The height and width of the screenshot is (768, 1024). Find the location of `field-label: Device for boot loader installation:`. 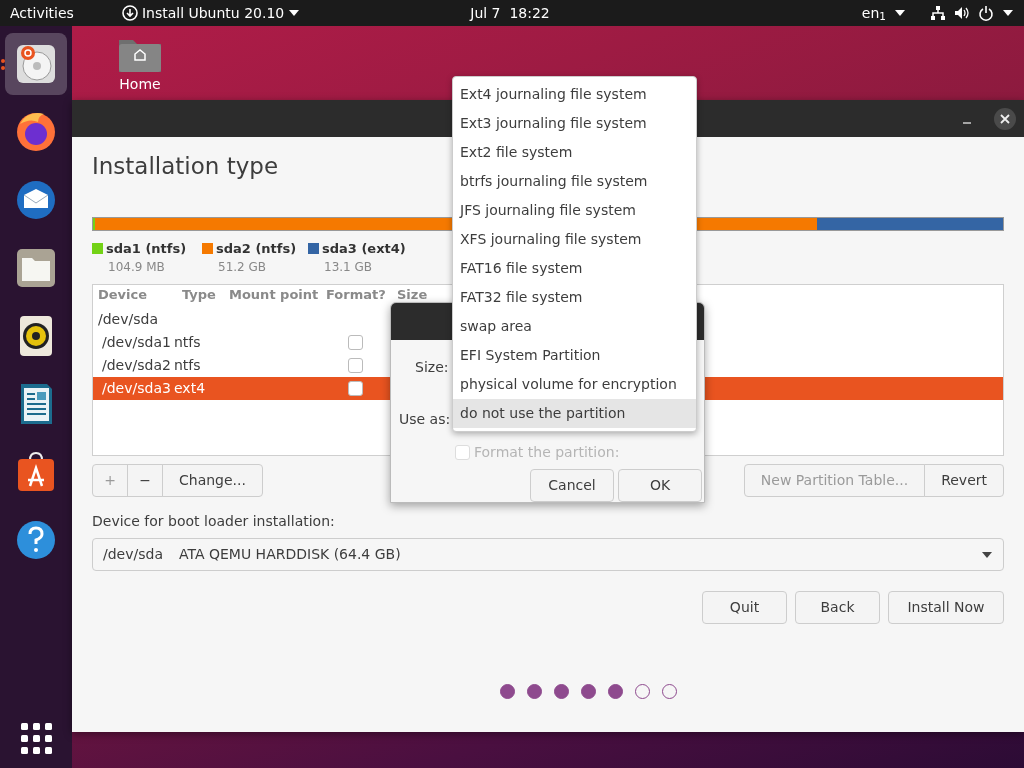

field-label: Device for boot loader installation: is located at coordinates (214, 522).